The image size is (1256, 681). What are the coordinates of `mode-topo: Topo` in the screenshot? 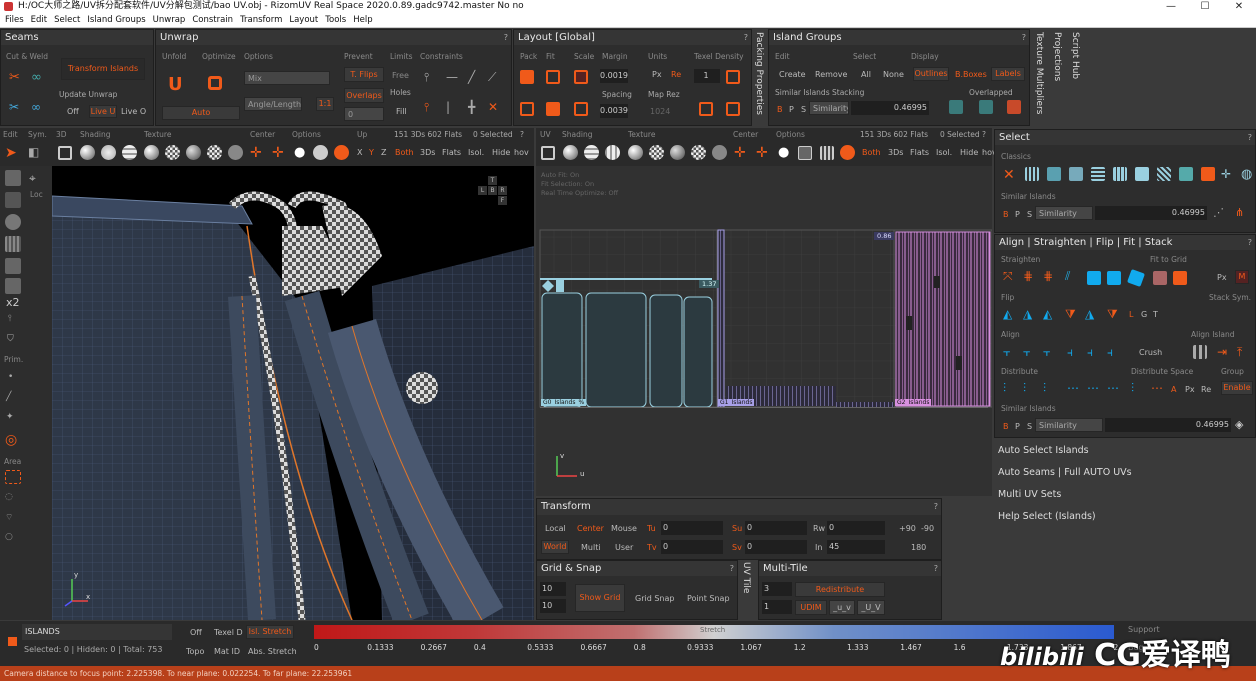 It's located at (195, 651).